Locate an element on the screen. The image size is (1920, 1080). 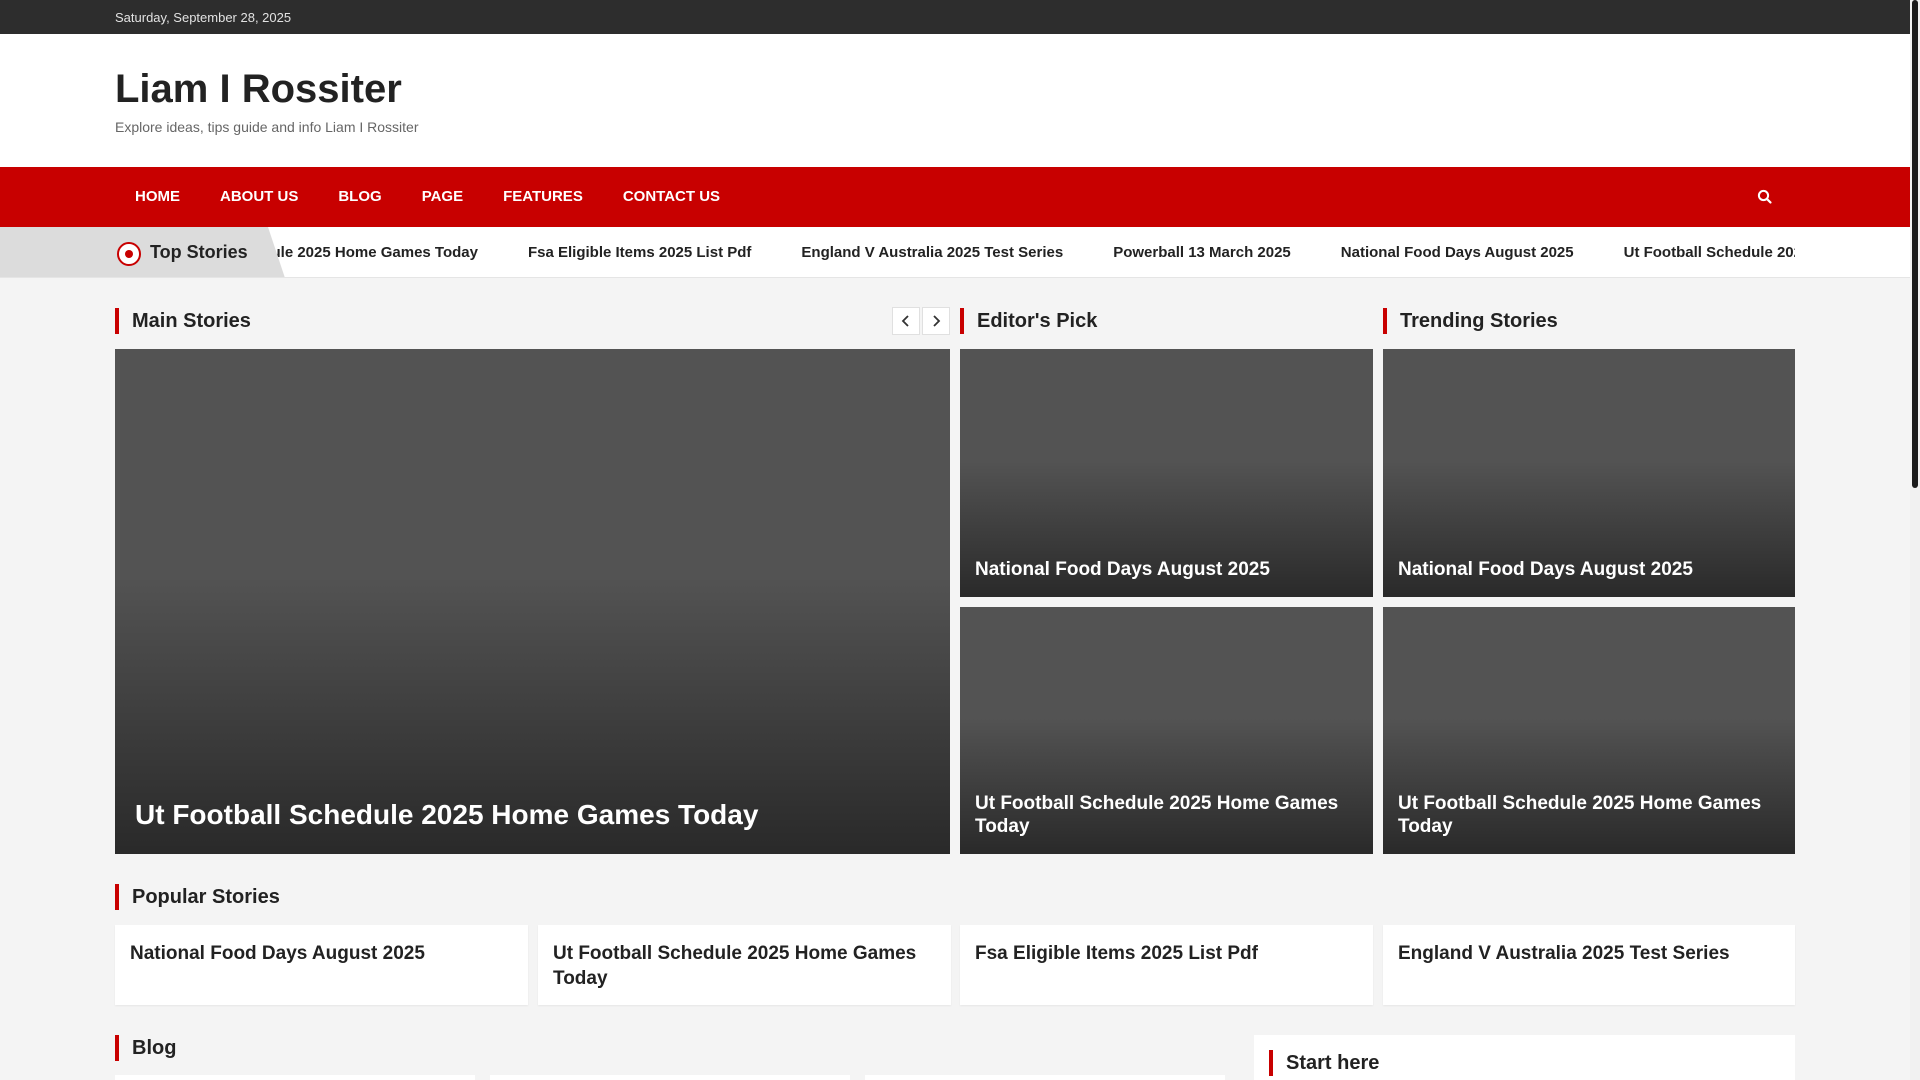
nav-item-home: HOME is located at coordinates (157, 197).